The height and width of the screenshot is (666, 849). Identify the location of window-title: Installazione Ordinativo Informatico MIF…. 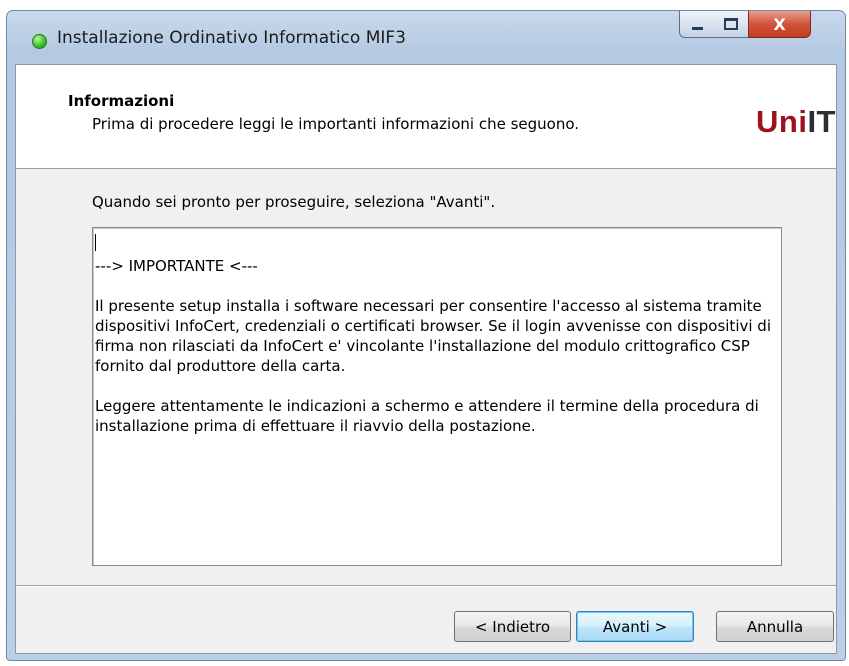
(231, 38).